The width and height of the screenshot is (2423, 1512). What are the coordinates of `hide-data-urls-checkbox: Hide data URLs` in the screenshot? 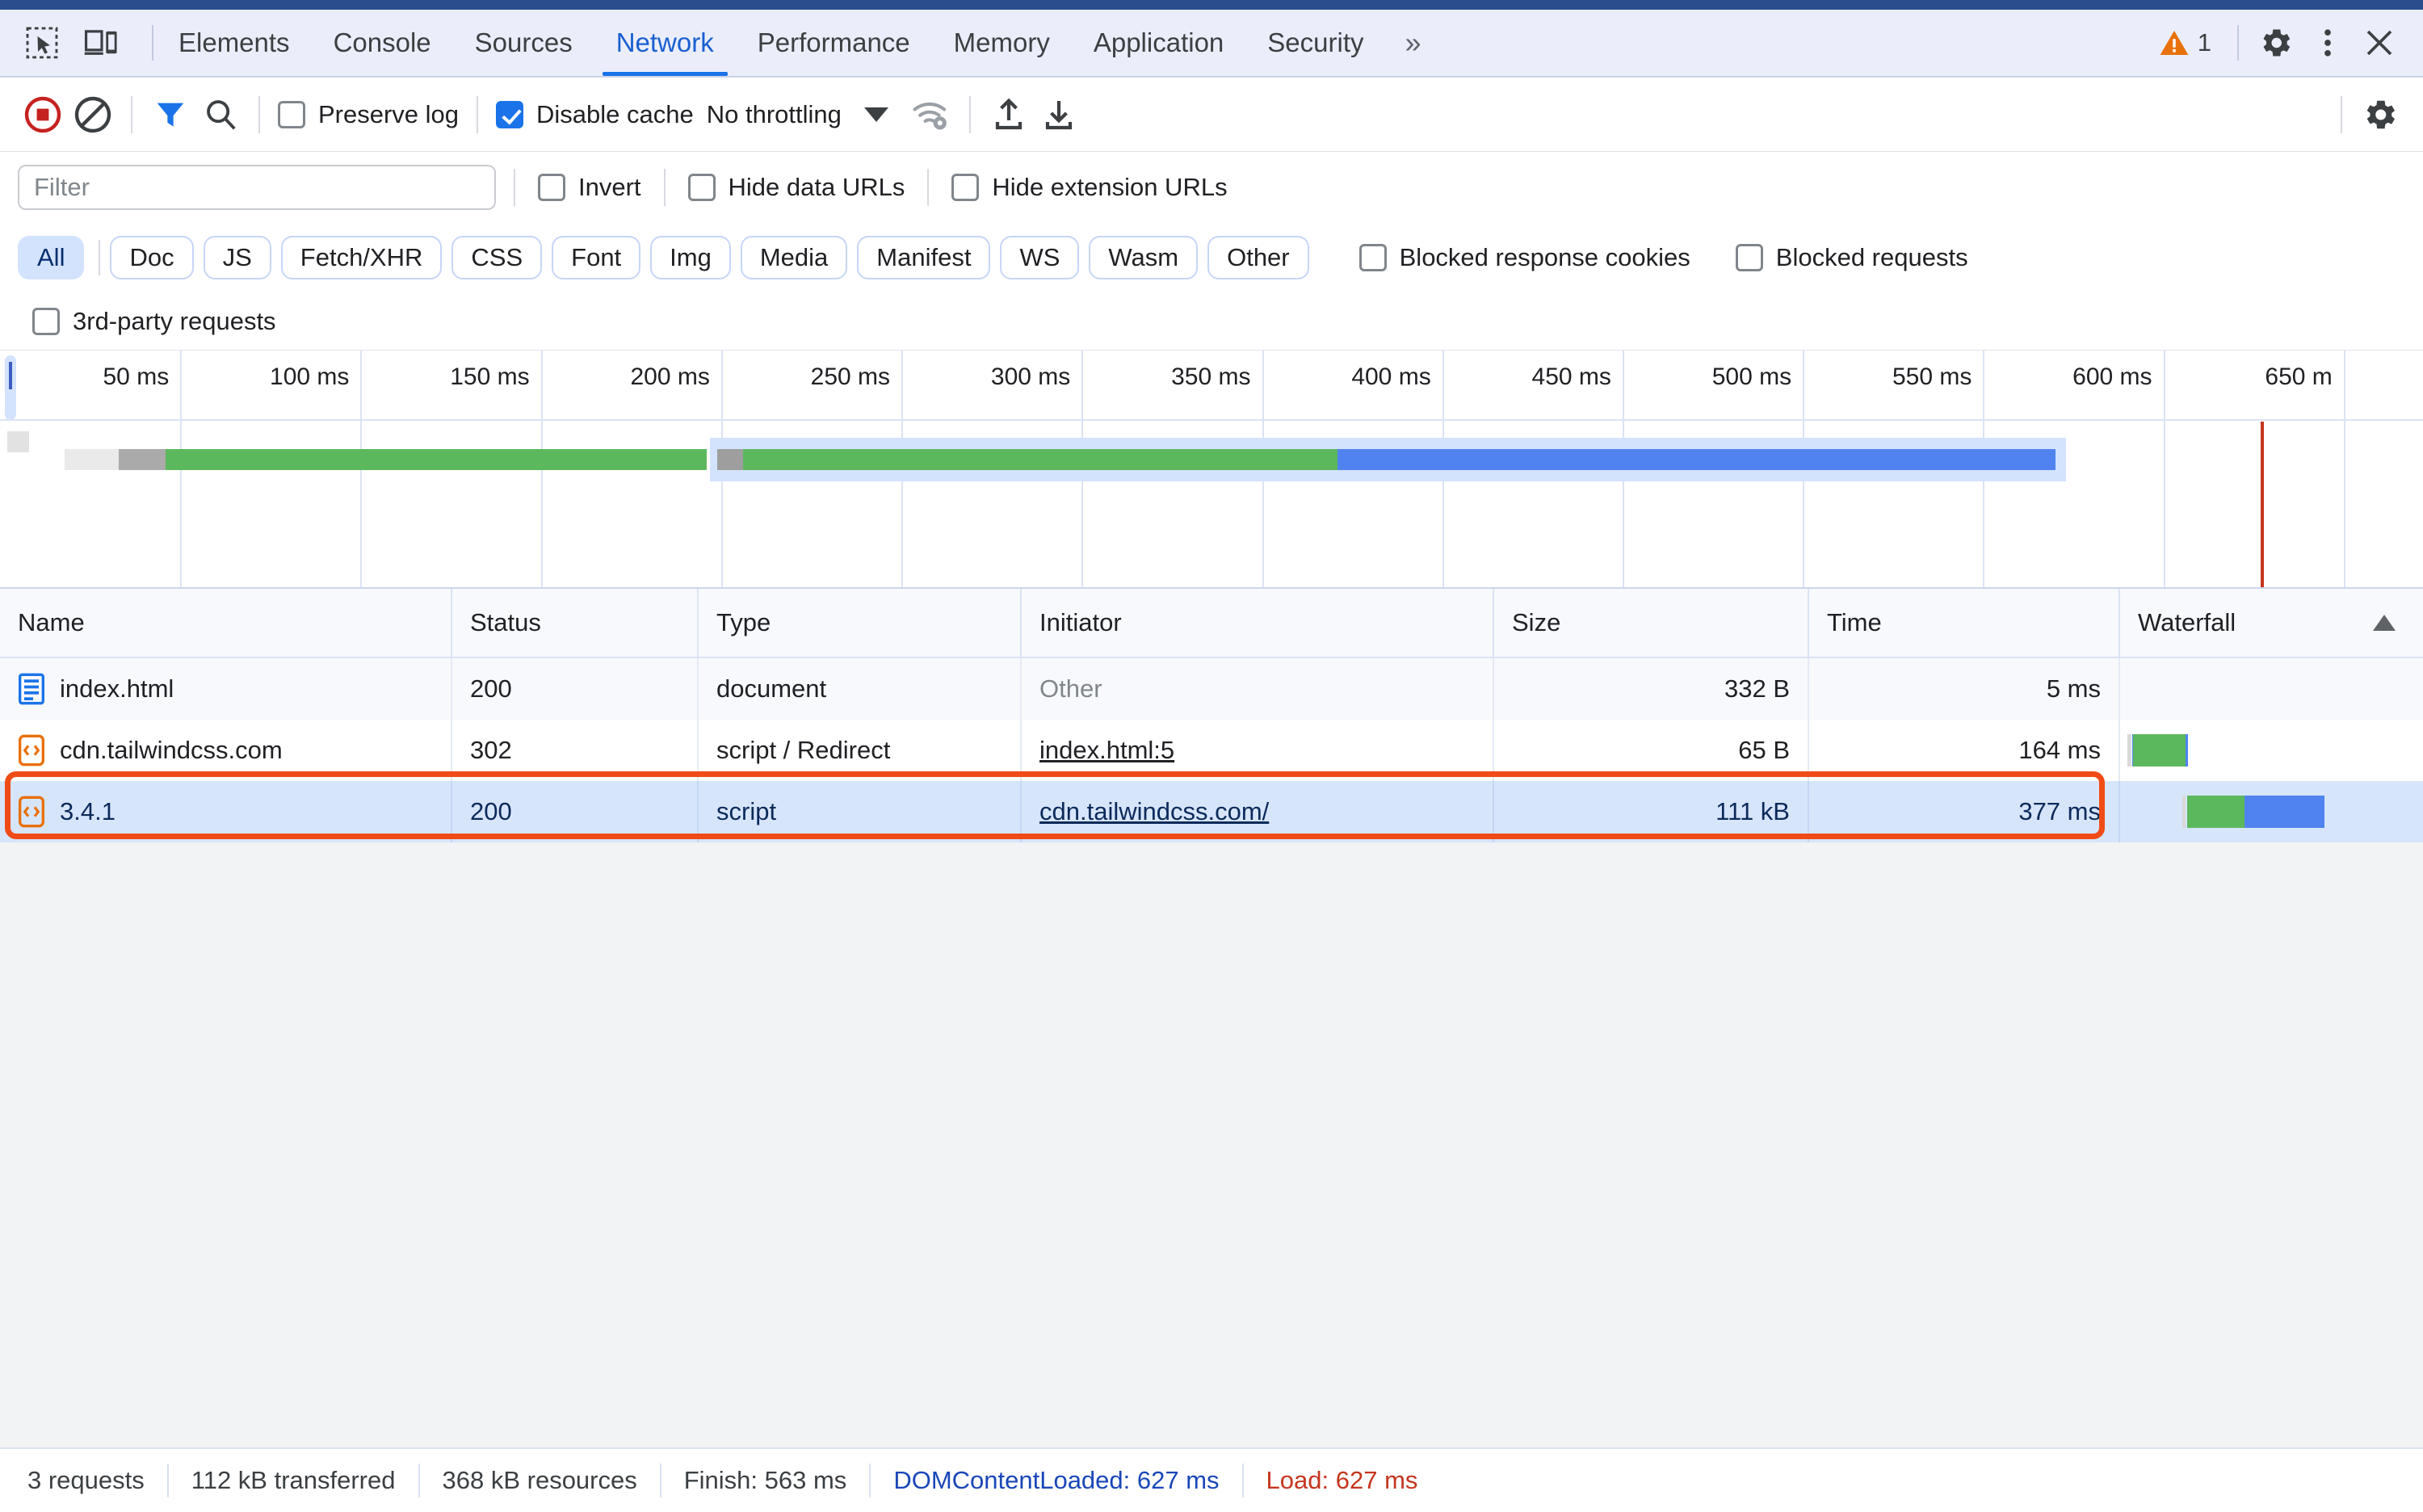 It's located at (796, 187).